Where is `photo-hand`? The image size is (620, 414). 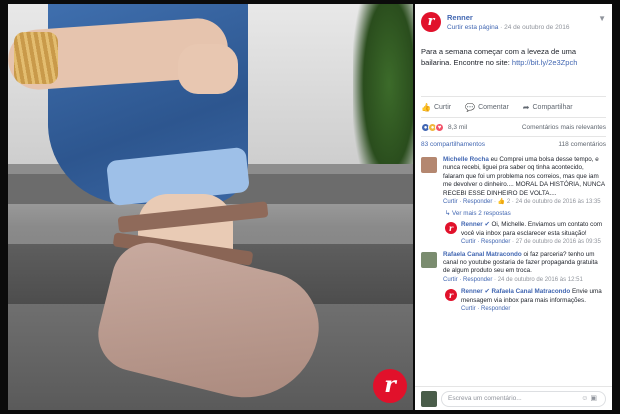
photo-hand is located at coordinates (208, 69).